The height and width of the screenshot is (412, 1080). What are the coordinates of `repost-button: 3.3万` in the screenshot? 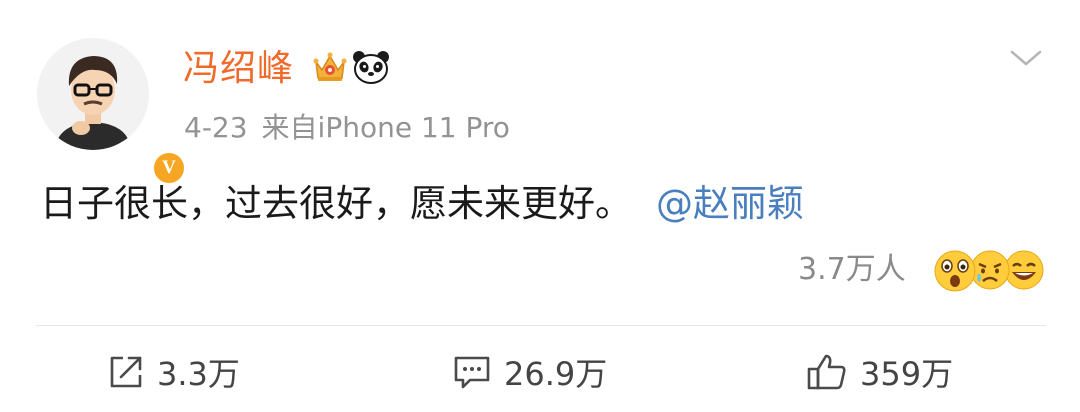 It's located at (173, 372).